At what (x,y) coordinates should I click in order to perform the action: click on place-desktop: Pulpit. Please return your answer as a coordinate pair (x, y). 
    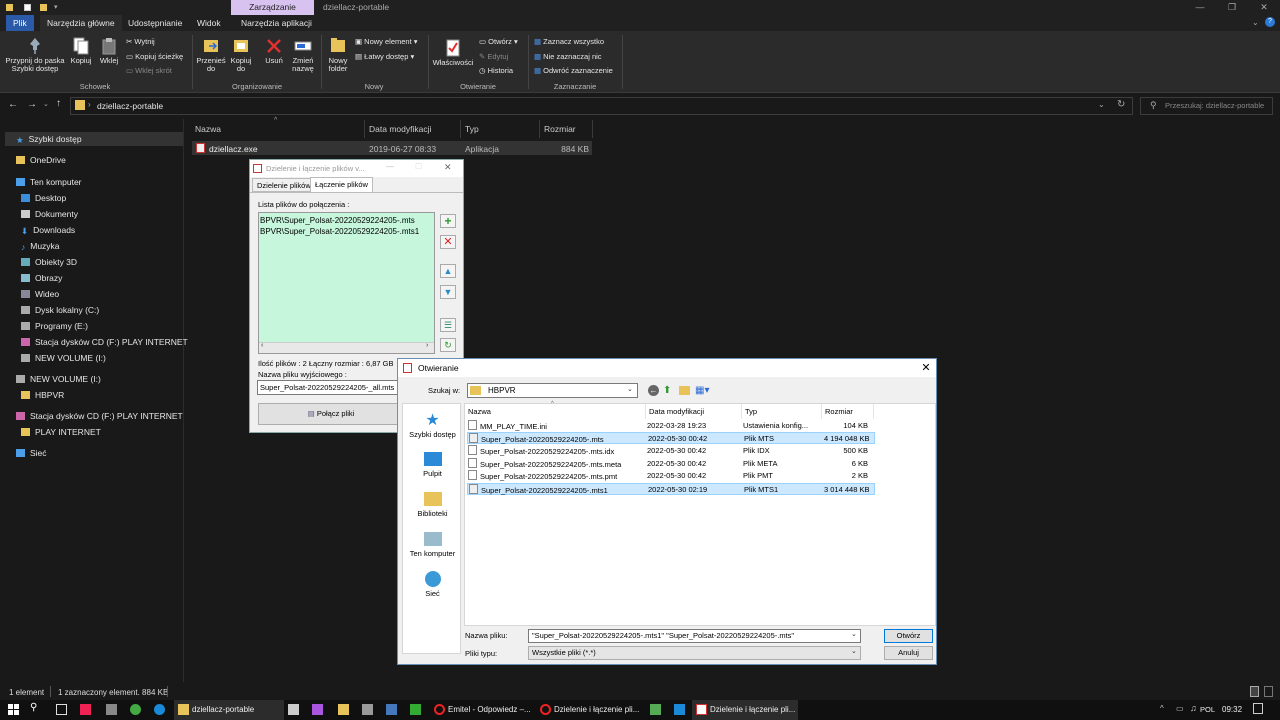
    Looking at the image, I should click on (432, 464).